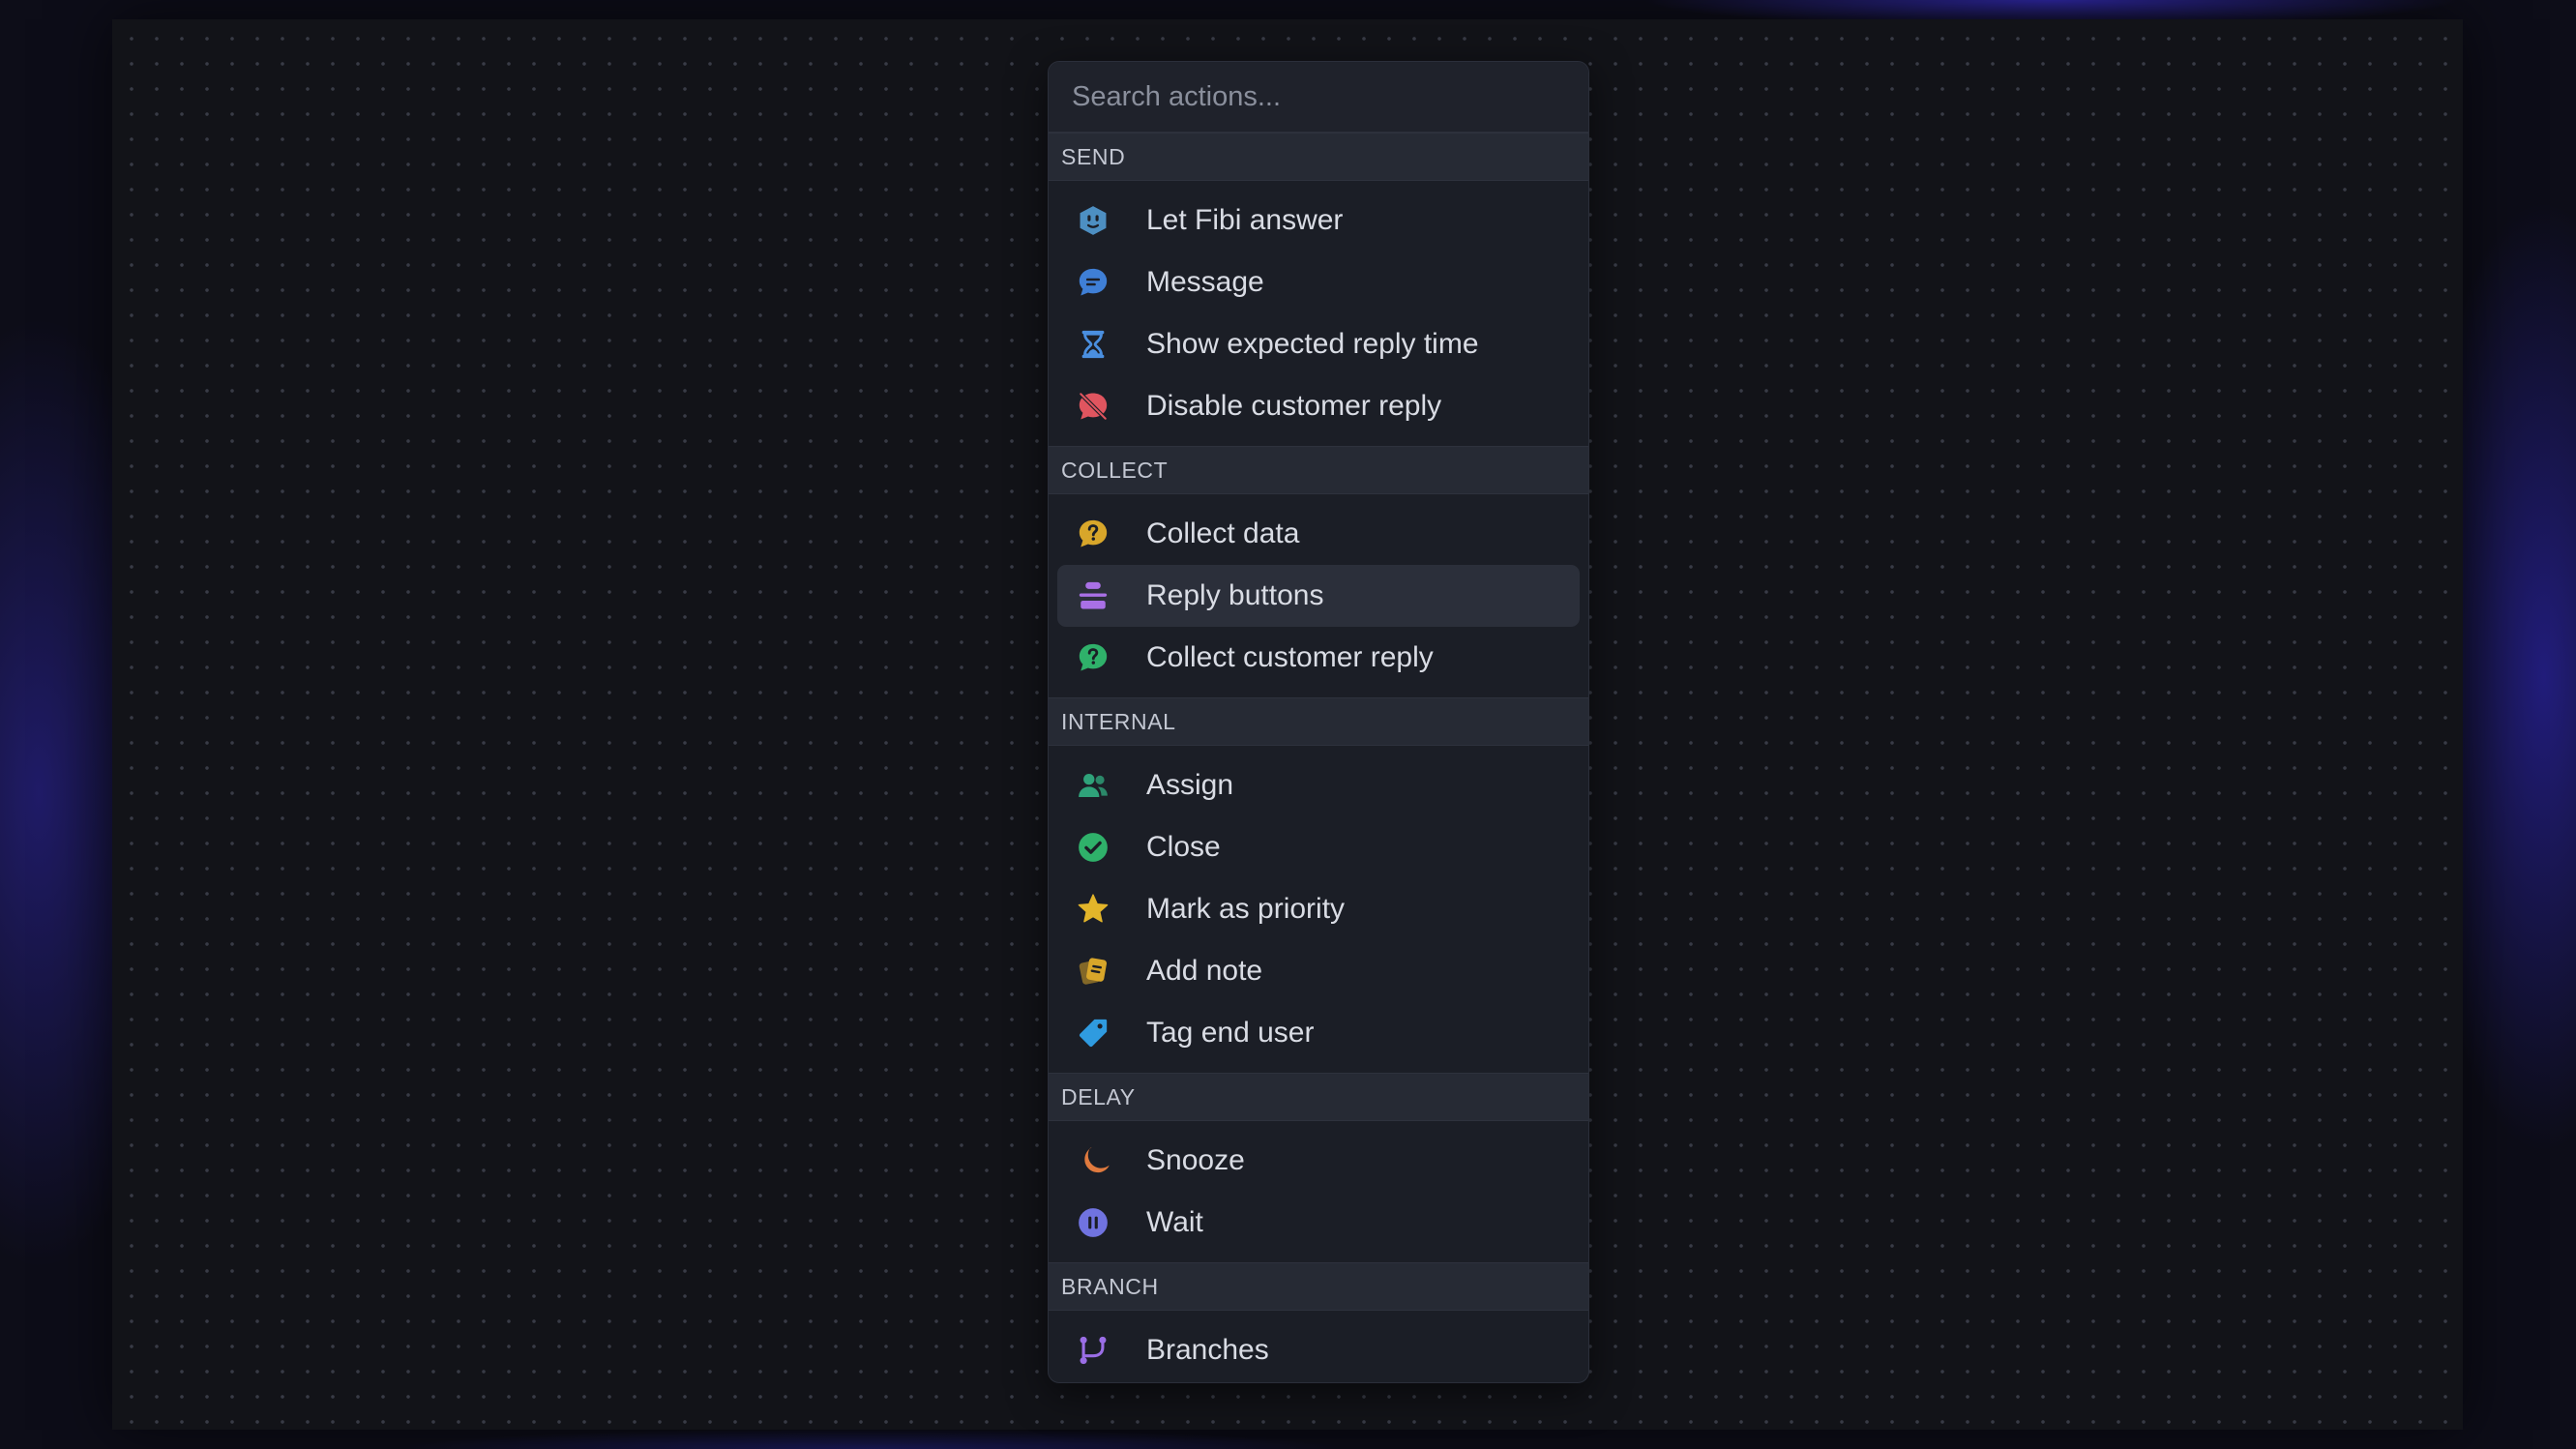 The width and height of the screenshot is (2576, 1449). Describe the element at coordinates (1196, 1160) in the screenshot. I see `action-item-label: Snooze` at that location.